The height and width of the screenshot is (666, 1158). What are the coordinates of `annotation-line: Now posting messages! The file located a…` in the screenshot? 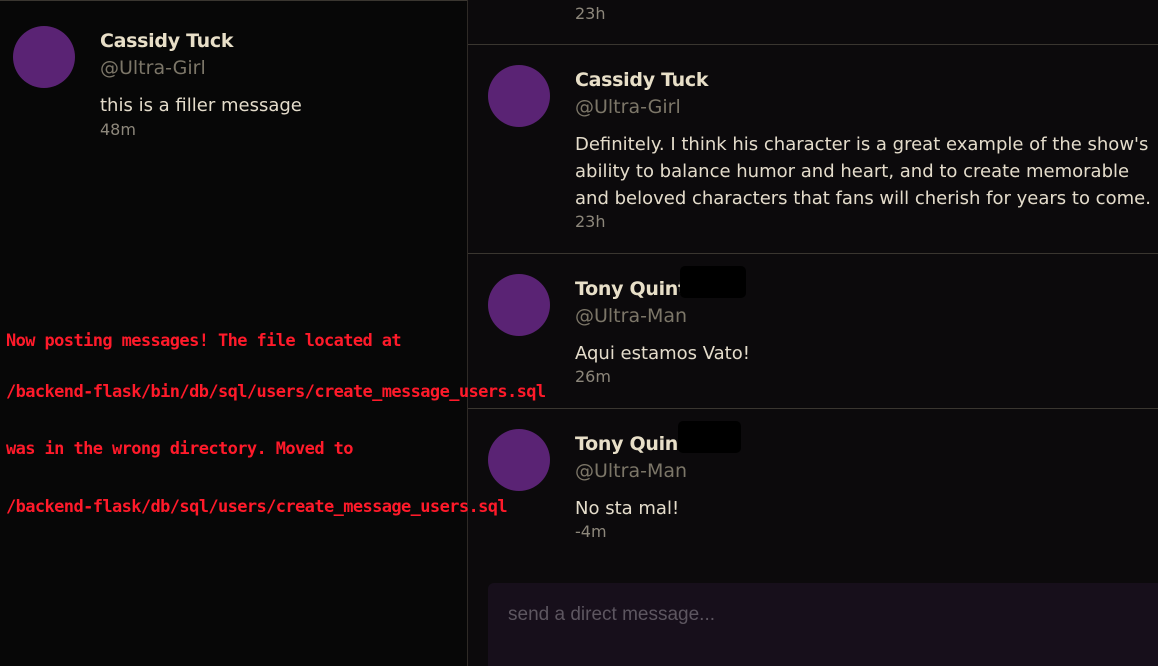 It's located at (204, 341).